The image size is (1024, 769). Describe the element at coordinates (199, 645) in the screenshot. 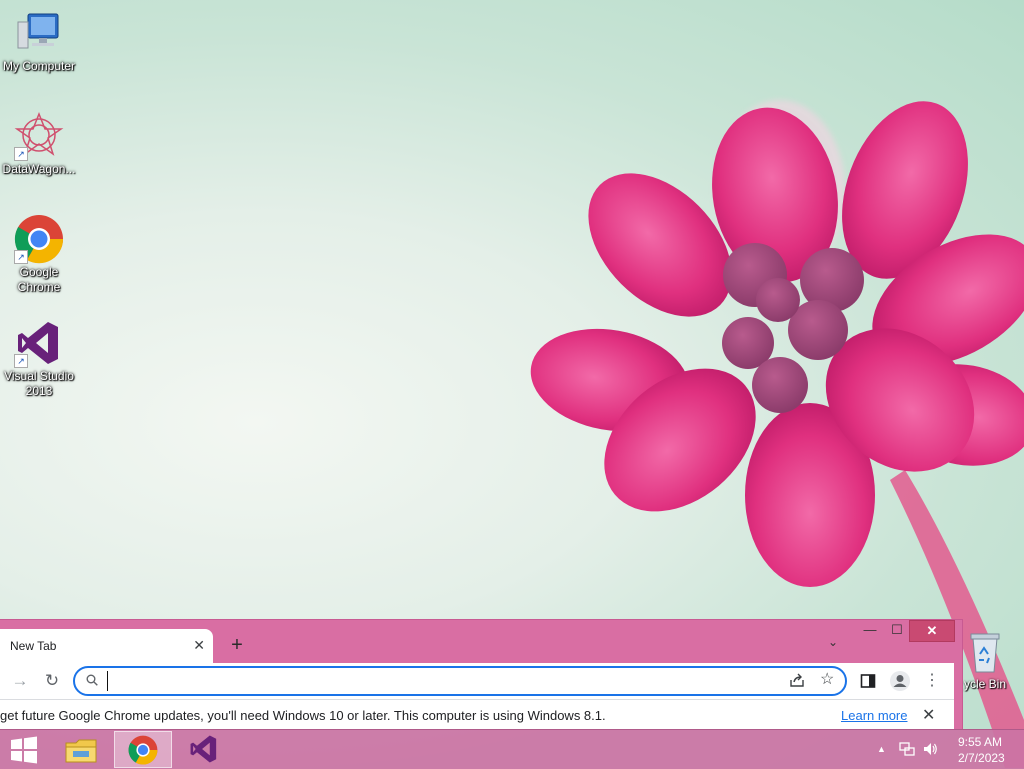

I see `tab-close-button: ✕` at that location.